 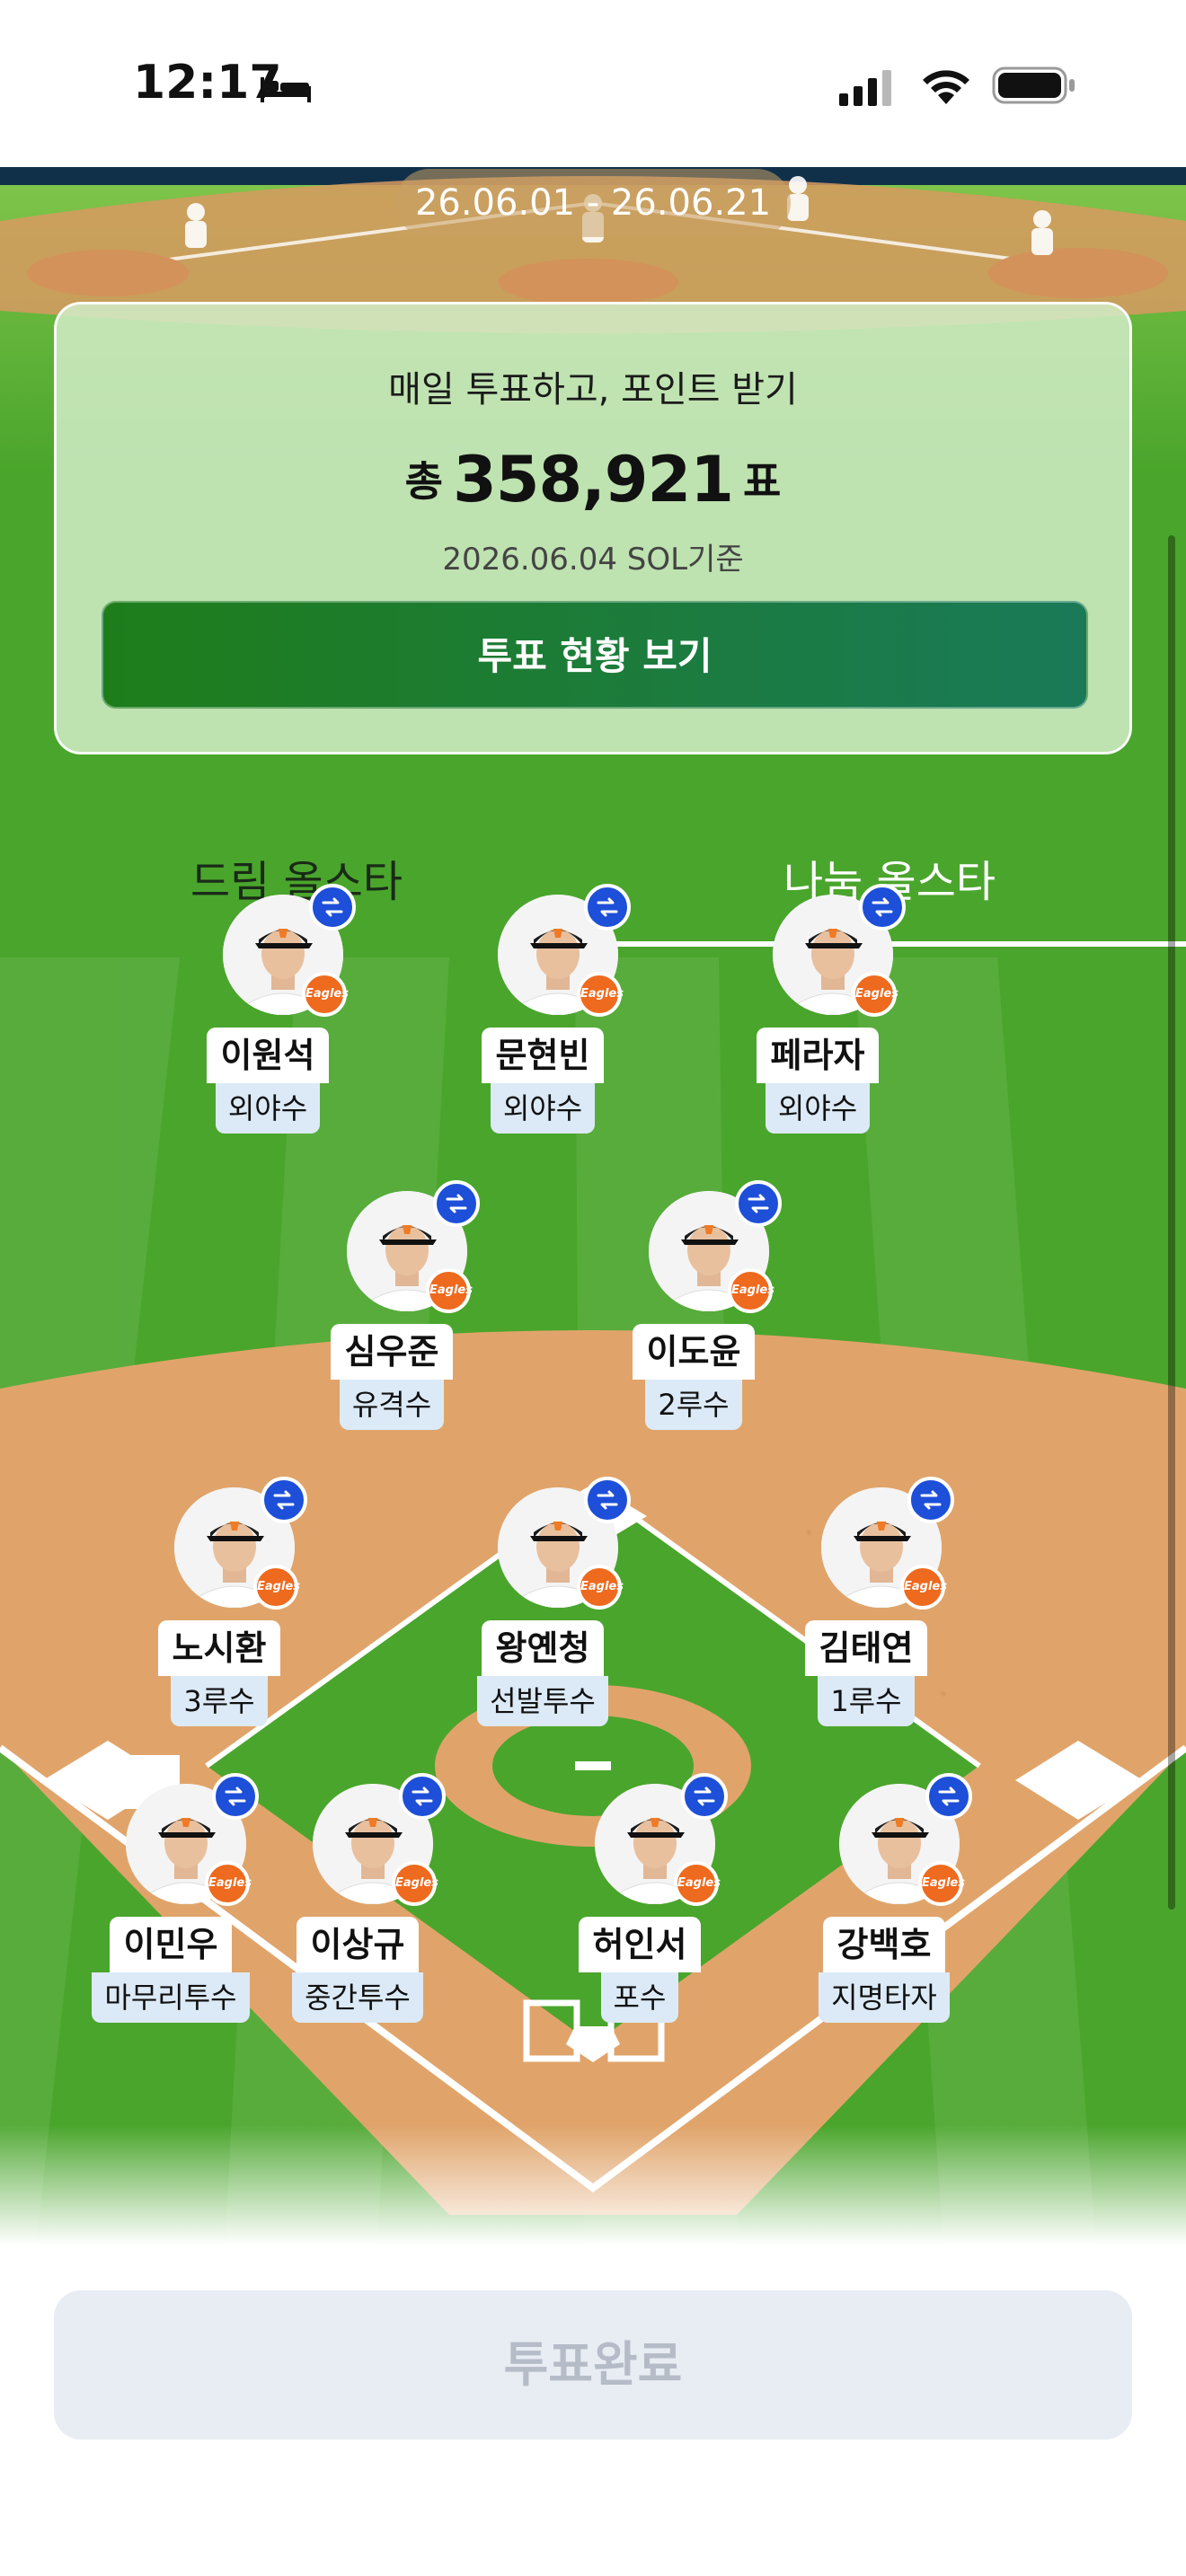 What do you see at coordinates (423, 481) in the screenshot?
I see `total-prefix: 총` at bounding box center [423, 481].